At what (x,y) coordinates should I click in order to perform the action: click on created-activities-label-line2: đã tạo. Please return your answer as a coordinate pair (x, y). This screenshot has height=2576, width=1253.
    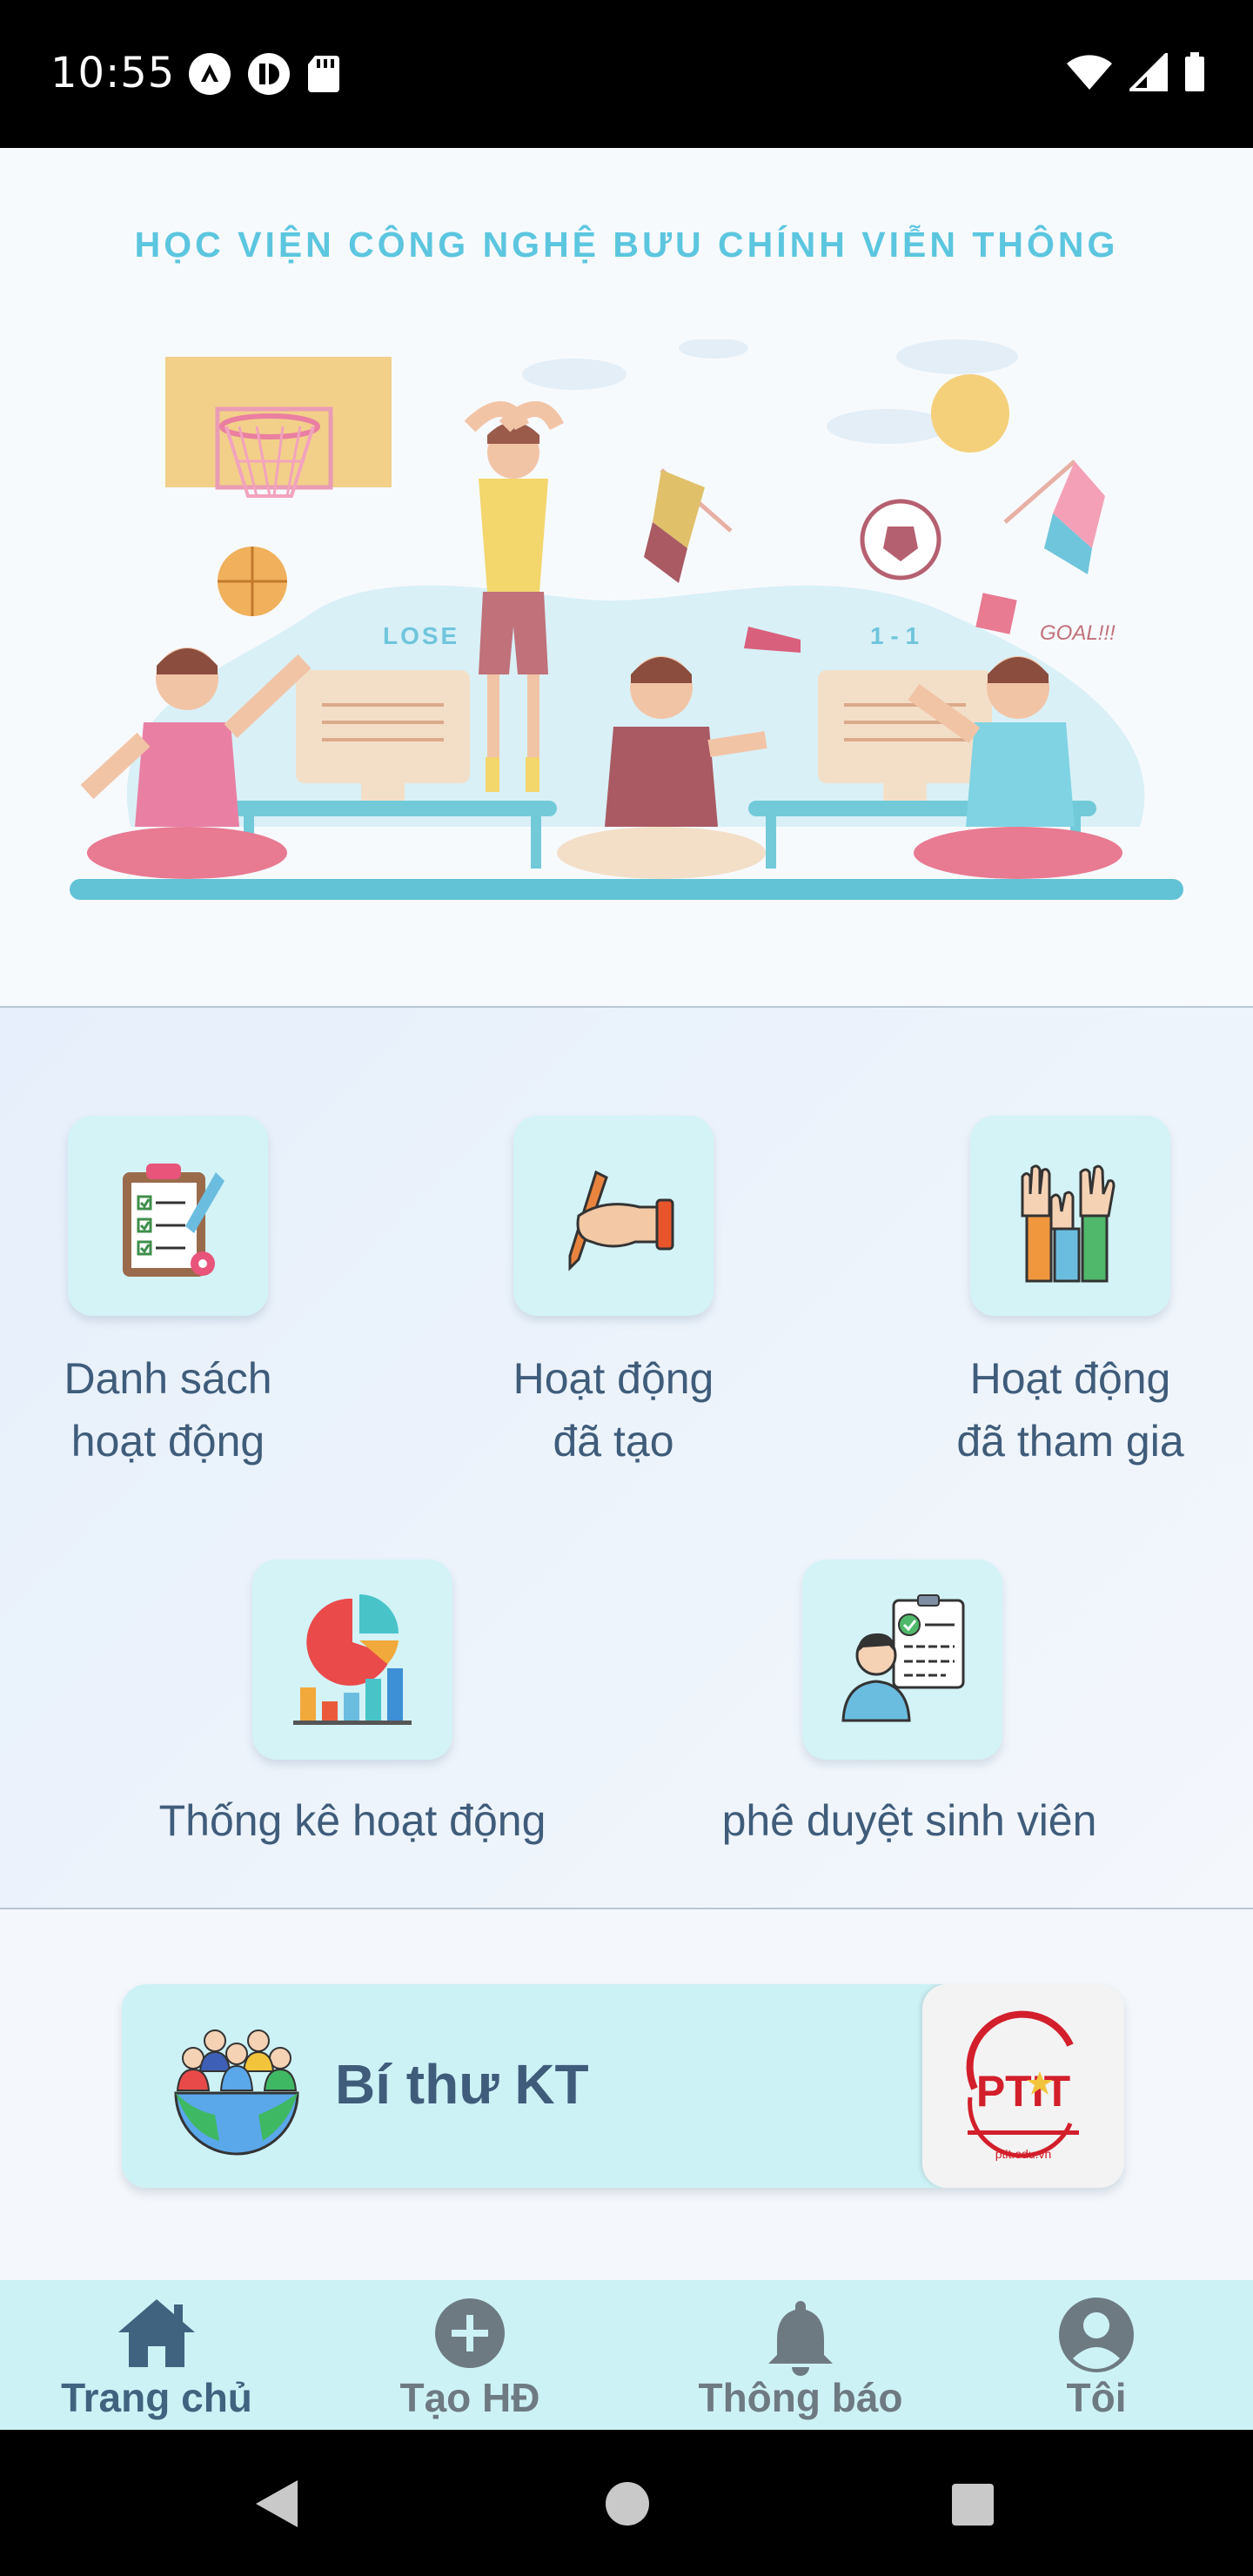
    Looking at the image, I should click on (613, 1441).